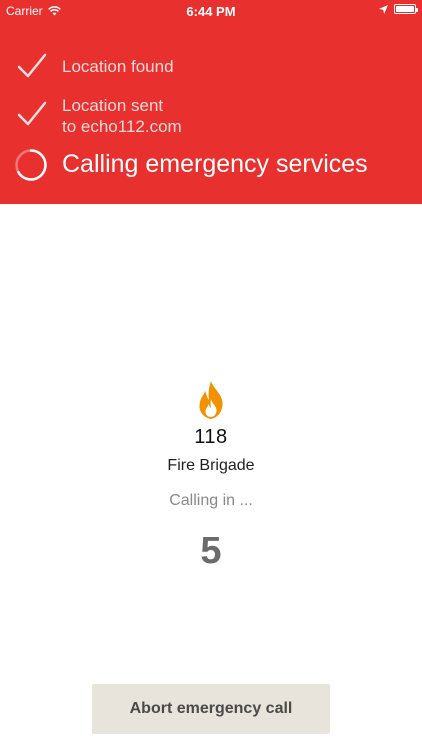 Image resolution: width=422 pixels, height=750 pixels. I want to click on loading-spinner-icon, so click(31, 165).